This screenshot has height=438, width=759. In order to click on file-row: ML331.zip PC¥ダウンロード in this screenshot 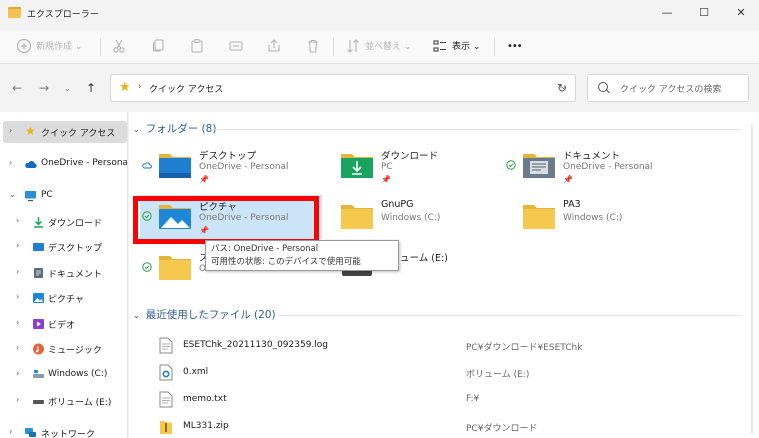, I will do `click(429, 426)`.